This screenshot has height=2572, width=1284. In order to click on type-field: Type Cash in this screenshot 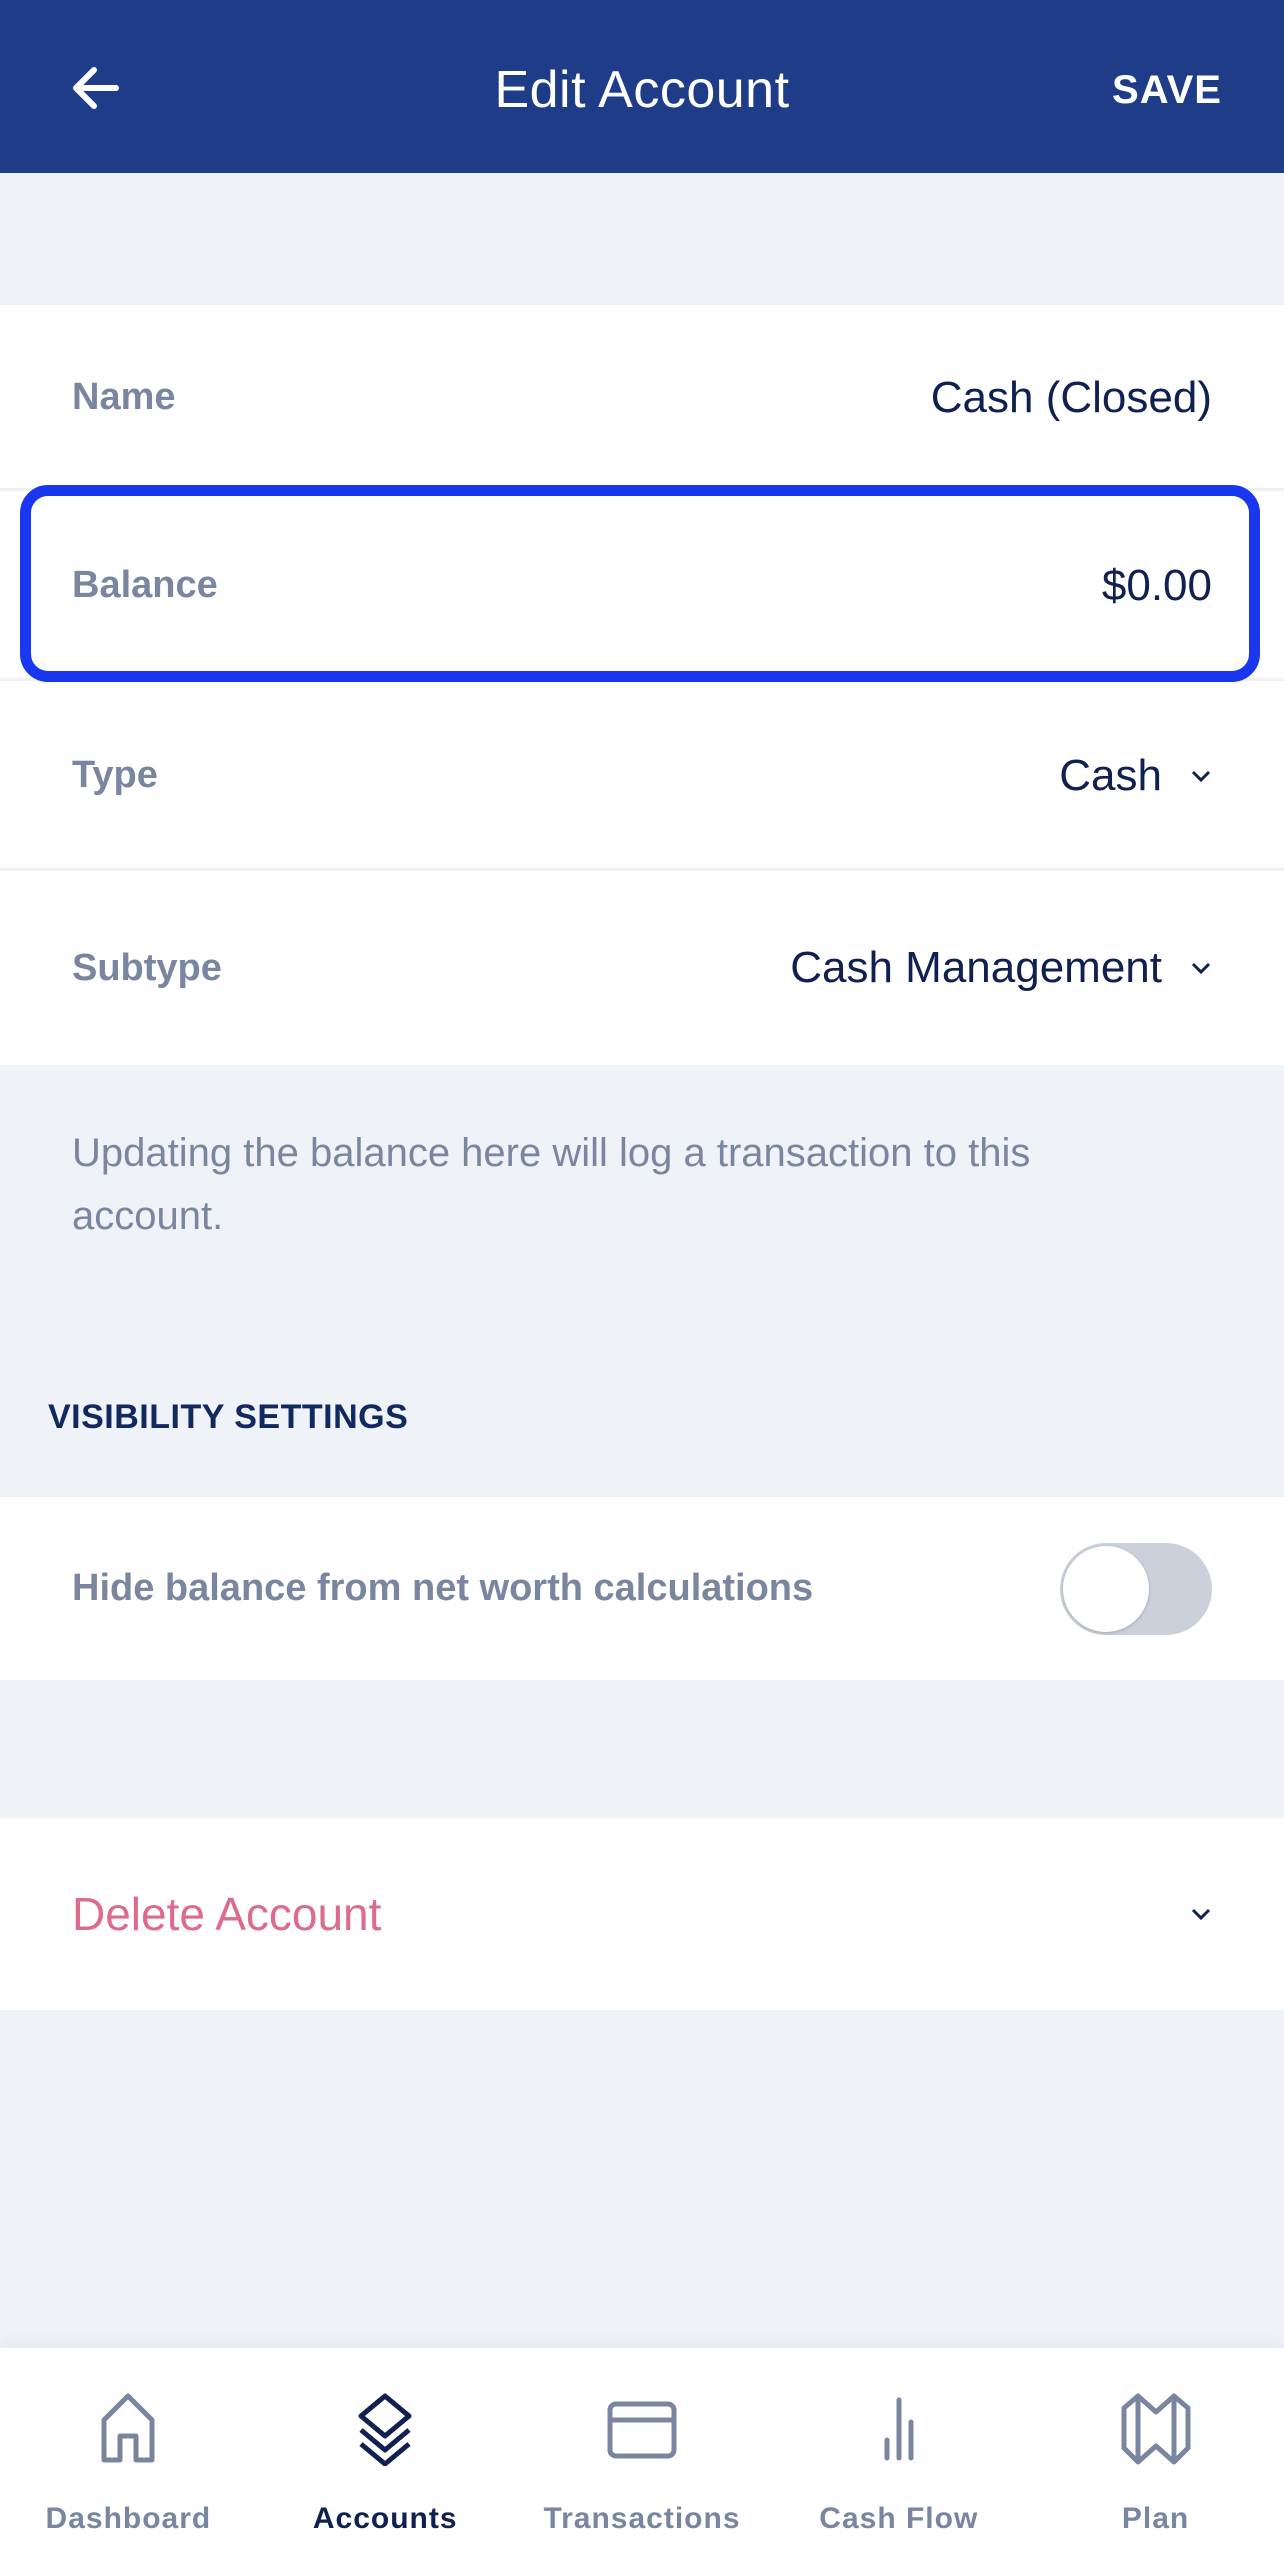, I will do `click(642, 775)`.